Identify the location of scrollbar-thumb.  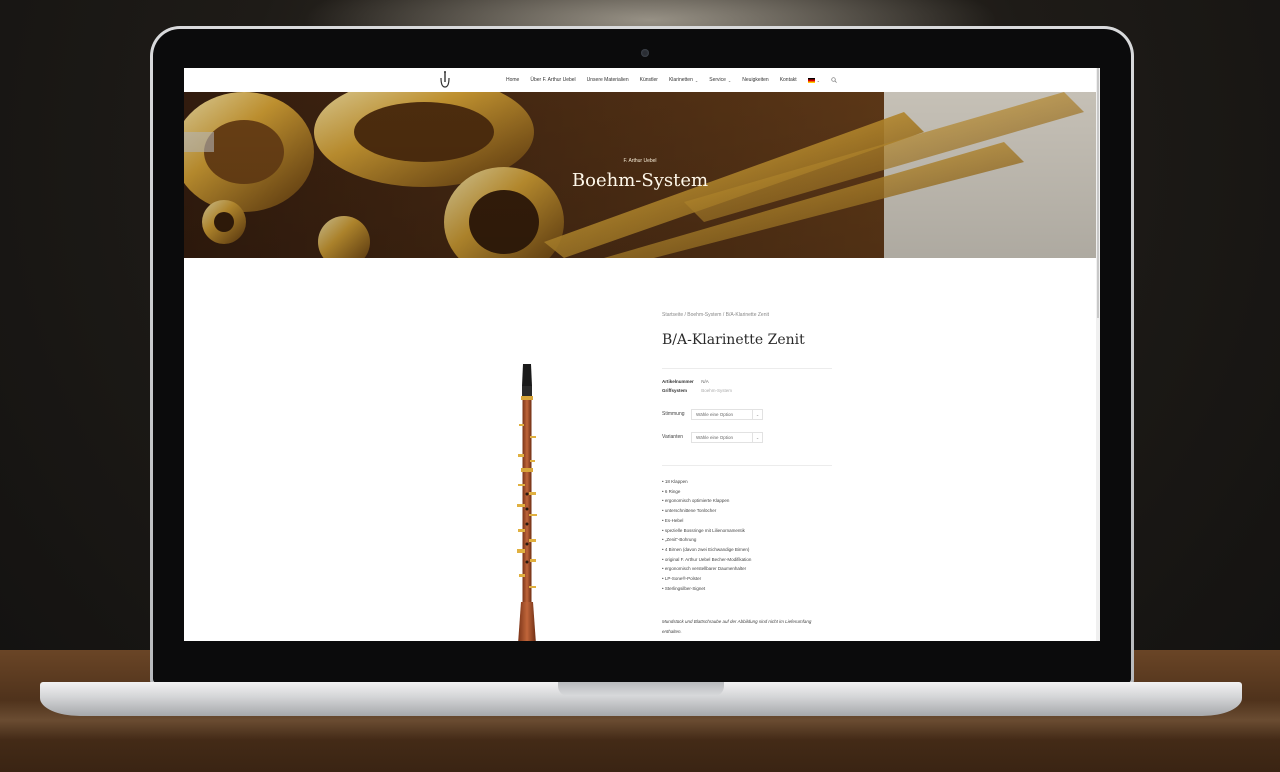
(1098, 193).